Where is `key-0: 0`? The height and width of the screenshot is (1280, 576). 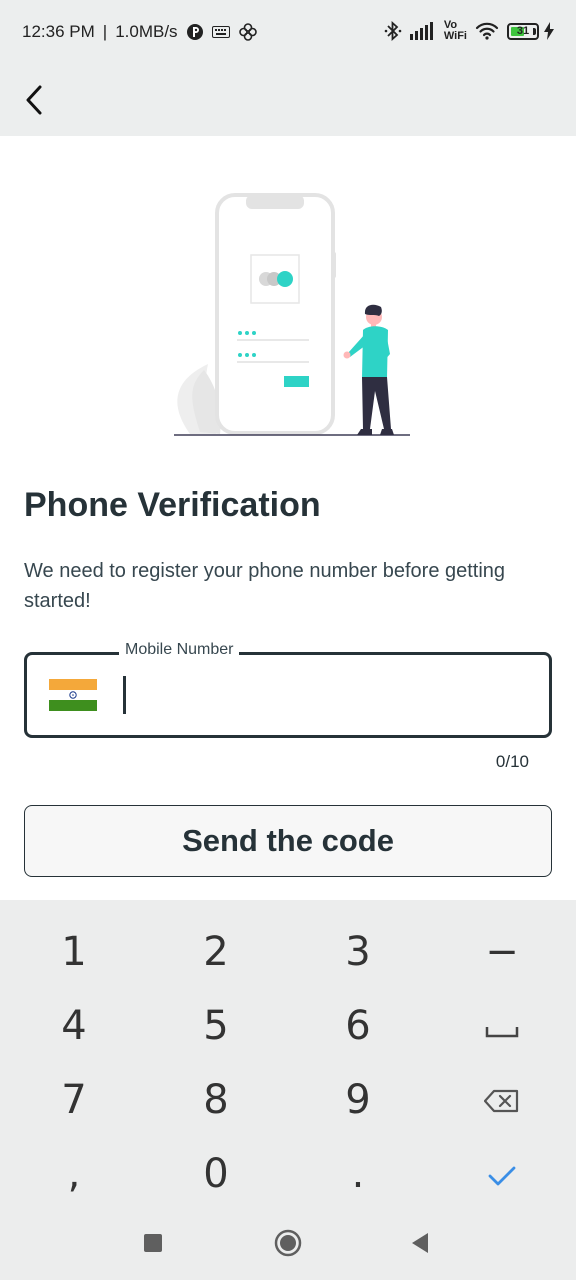
key-0: 0 is located at coordinates (216, 1174).